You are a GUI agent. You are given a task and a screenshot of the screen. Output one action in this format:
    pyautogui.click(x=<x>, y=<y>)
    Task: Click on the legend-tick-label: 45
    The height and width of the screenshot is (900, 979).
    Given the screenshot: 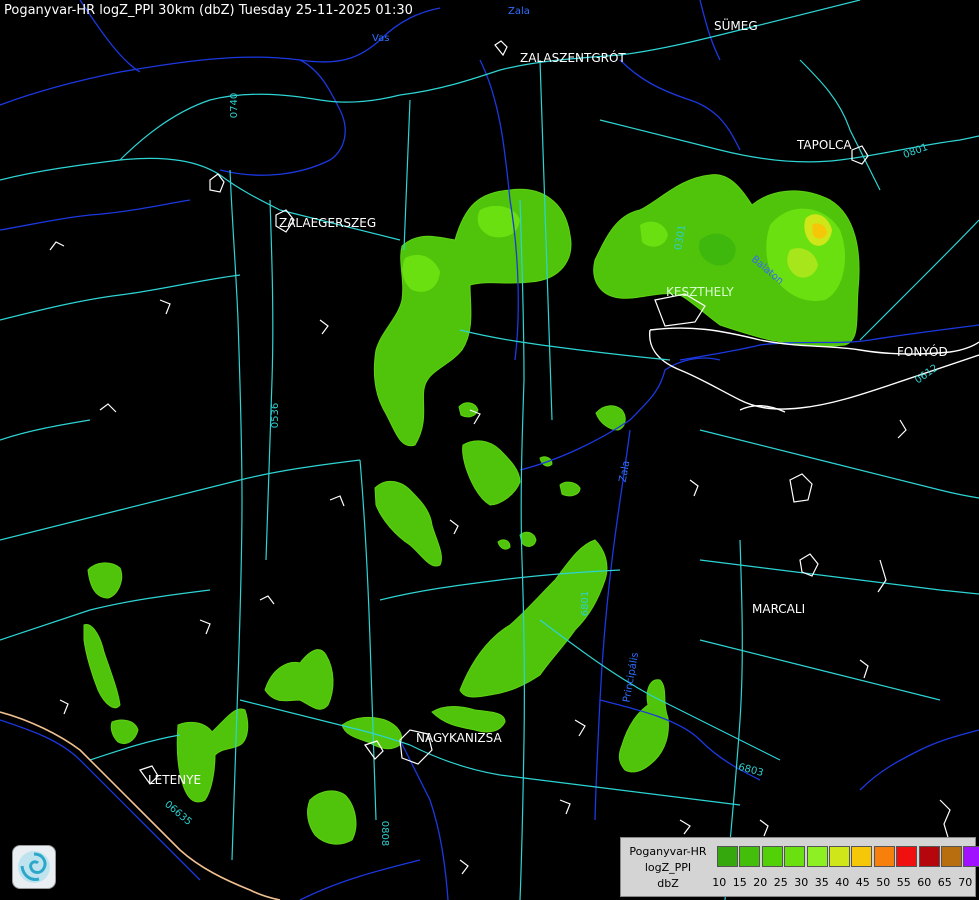 What is the action you would take?
    pyautogui.click(x=862, y=882)
    